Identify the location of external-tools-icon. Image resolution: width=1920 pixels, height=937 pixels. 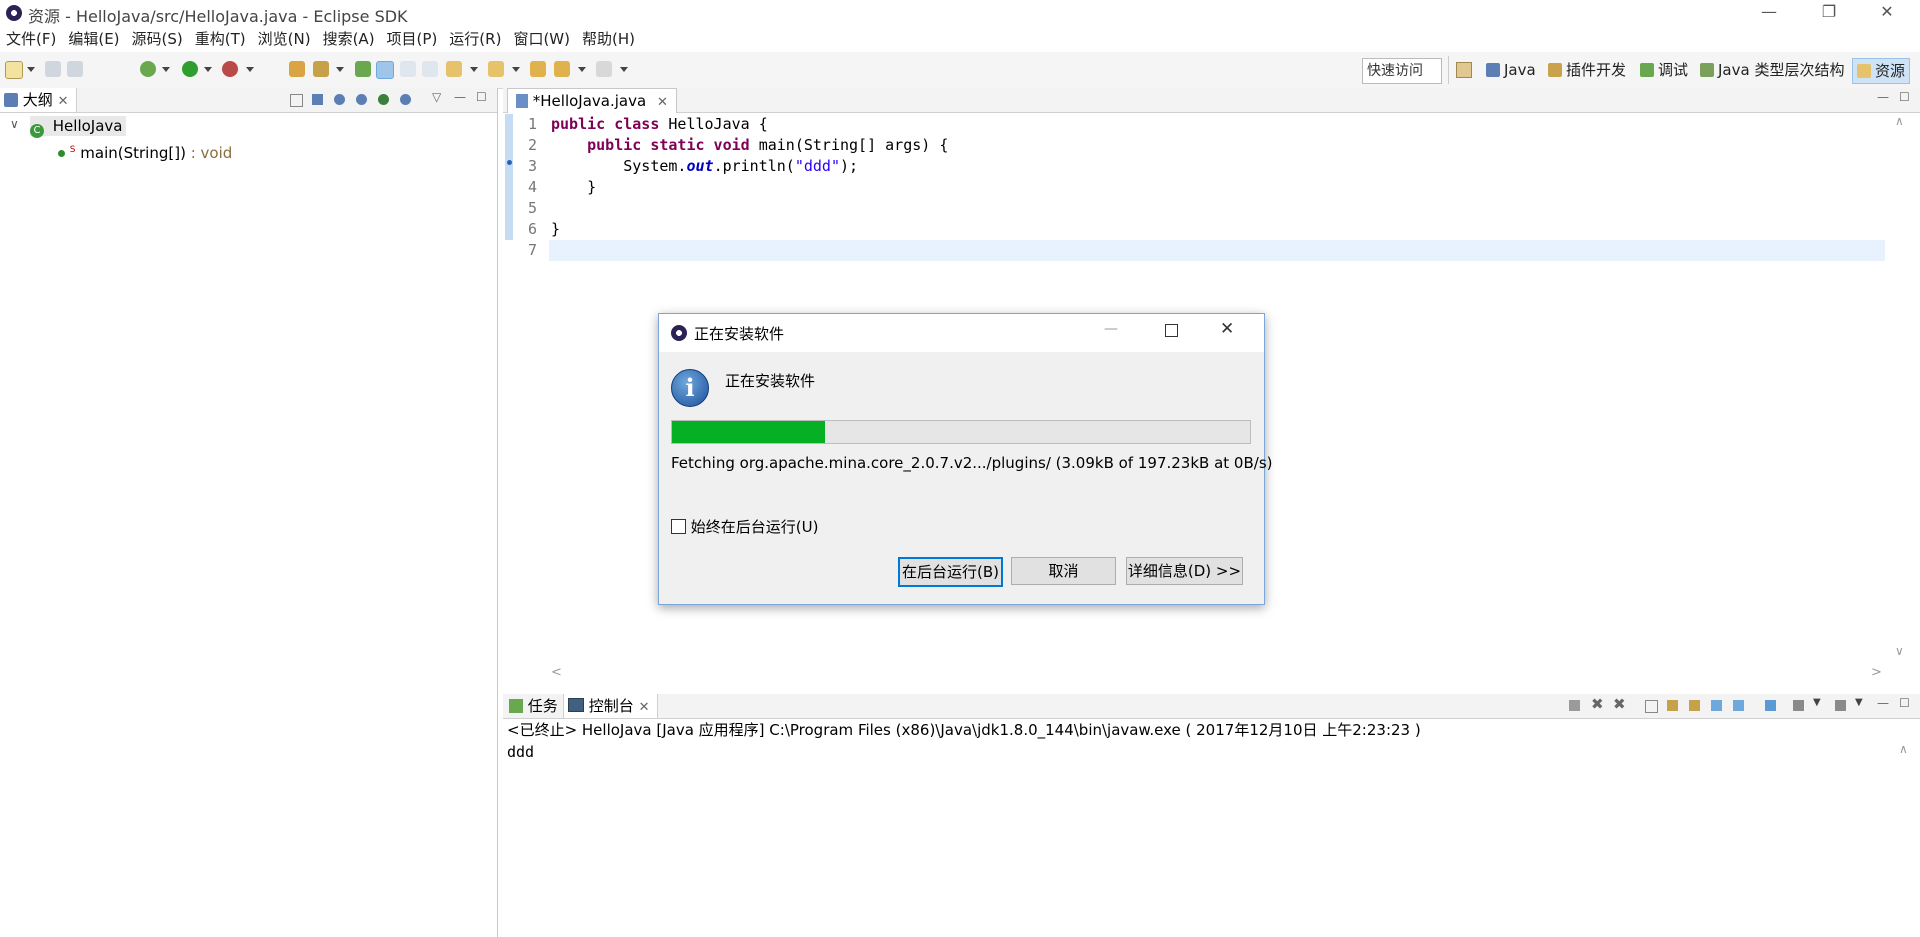
(230, 69).